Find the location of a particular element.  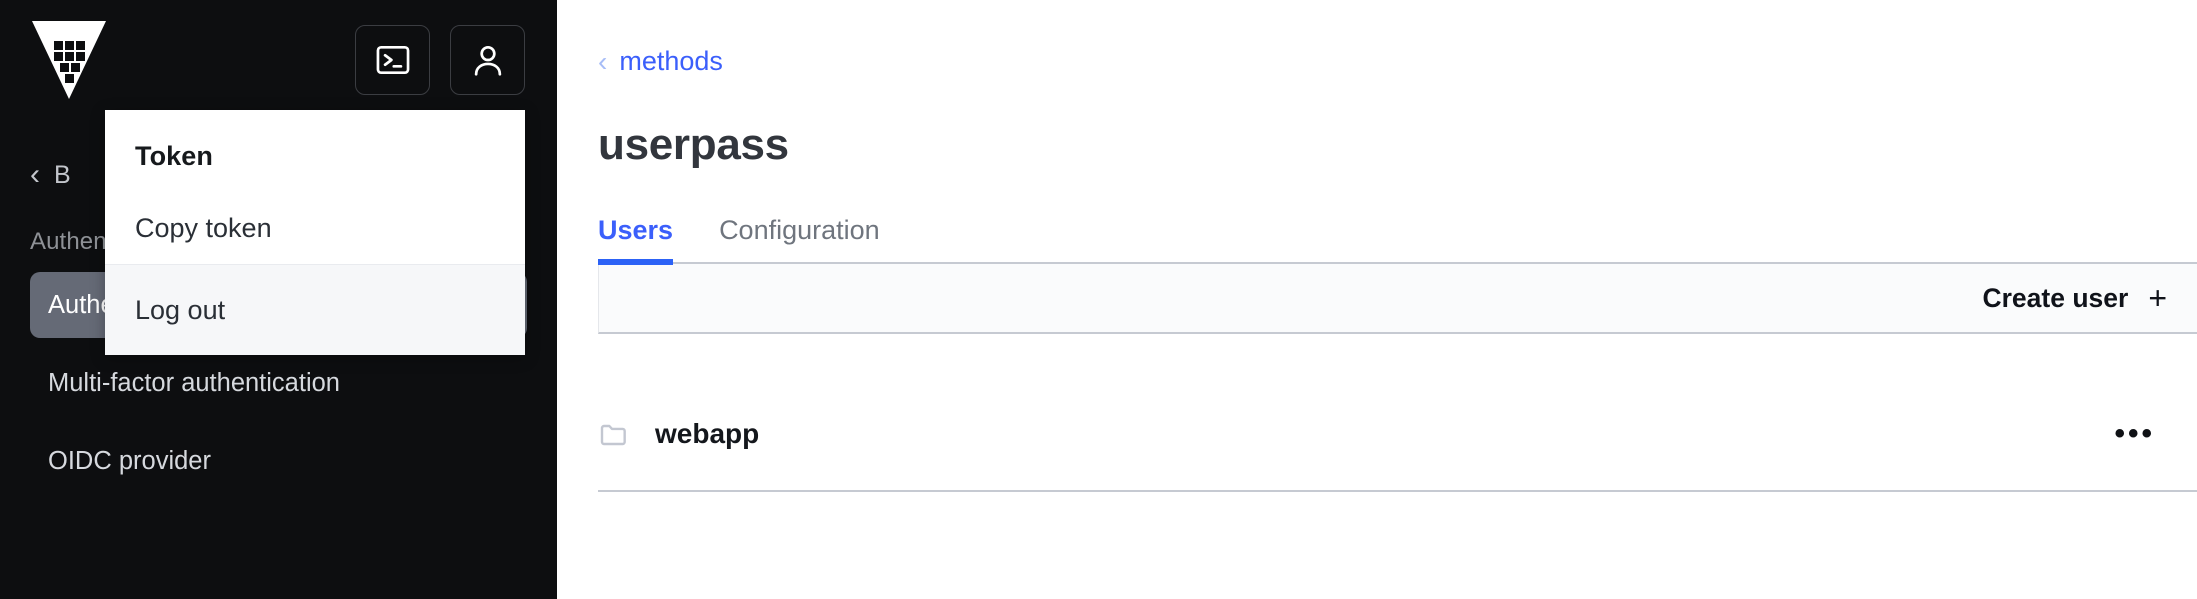

console-toggle-button is located at coordinates (392, 60).